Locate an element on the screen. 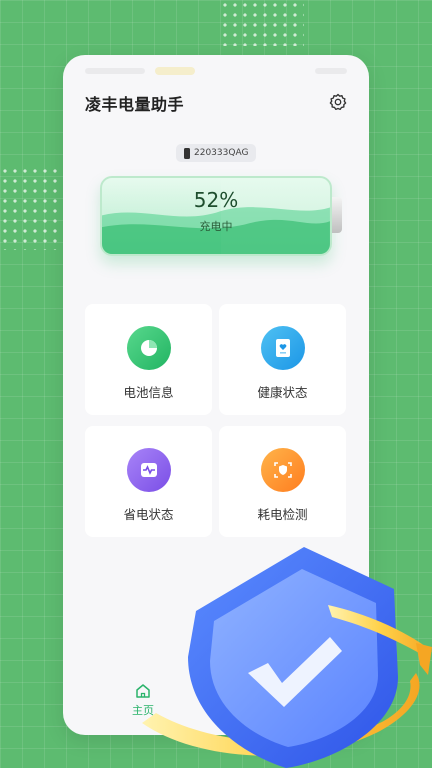 This screenshot has height=768, width=432. pie-chart-icon is located at coordinates (148, 348).